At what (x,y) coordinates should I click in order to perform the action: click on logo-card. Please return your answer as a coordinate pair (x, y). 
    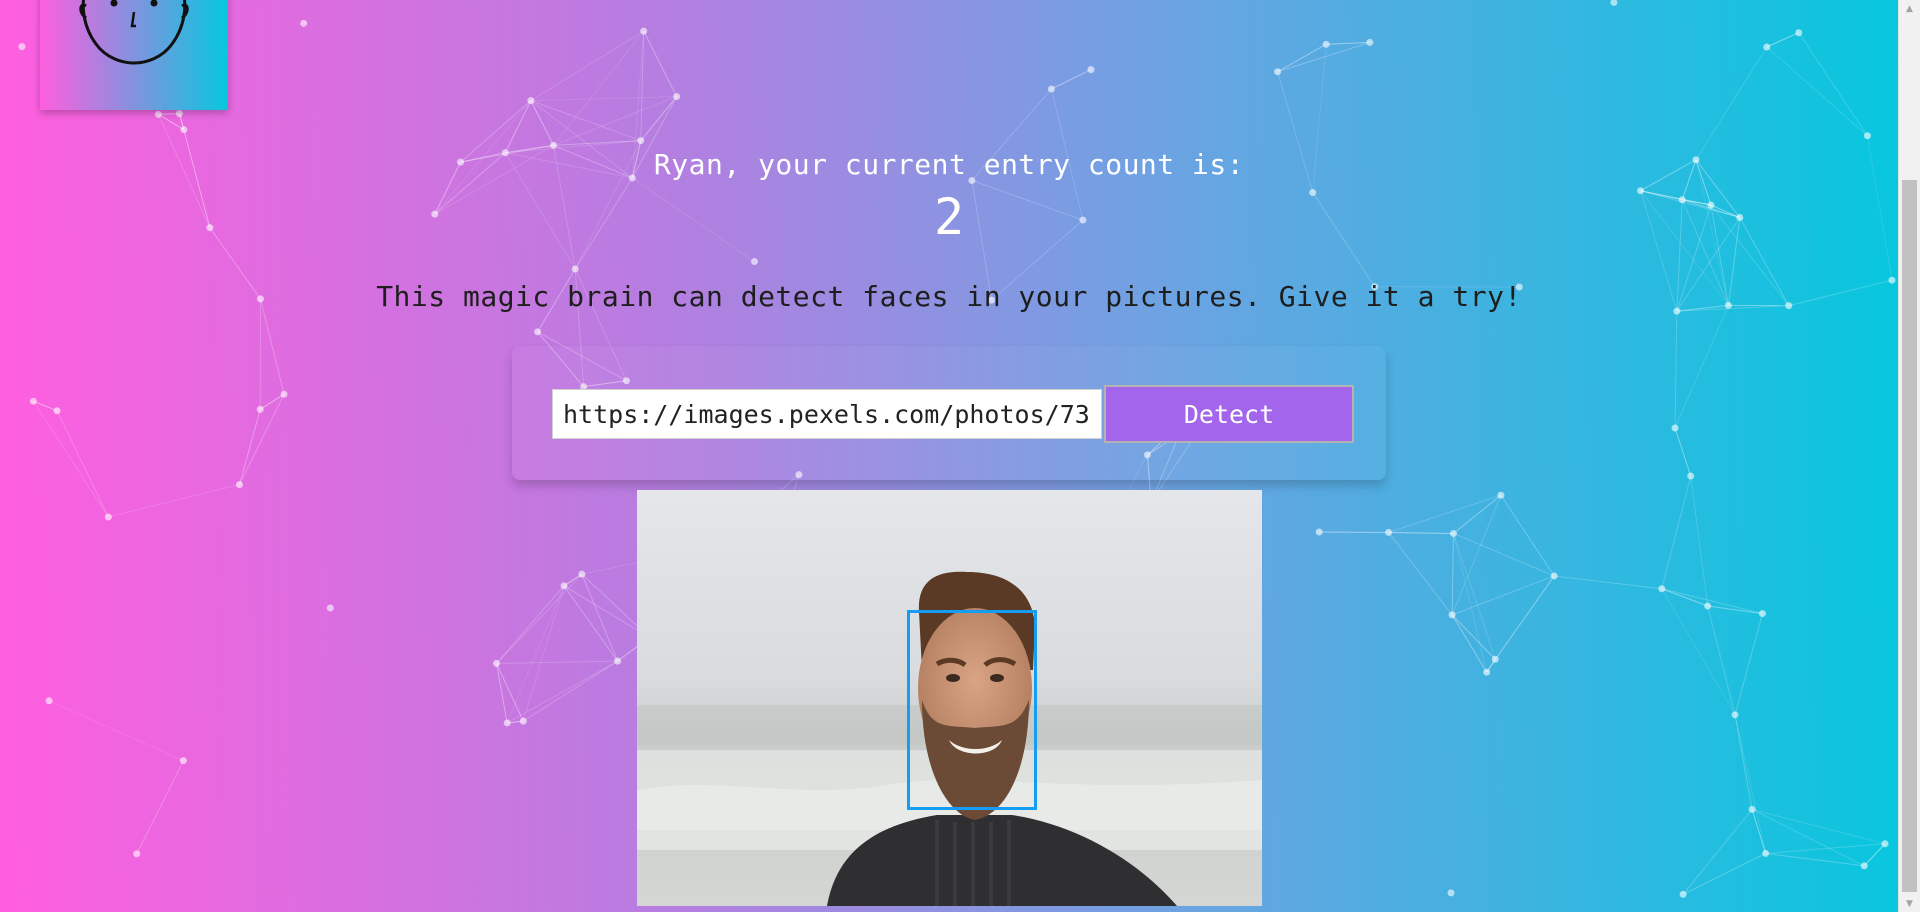
    Looking at the image, I should click on (134, 55).